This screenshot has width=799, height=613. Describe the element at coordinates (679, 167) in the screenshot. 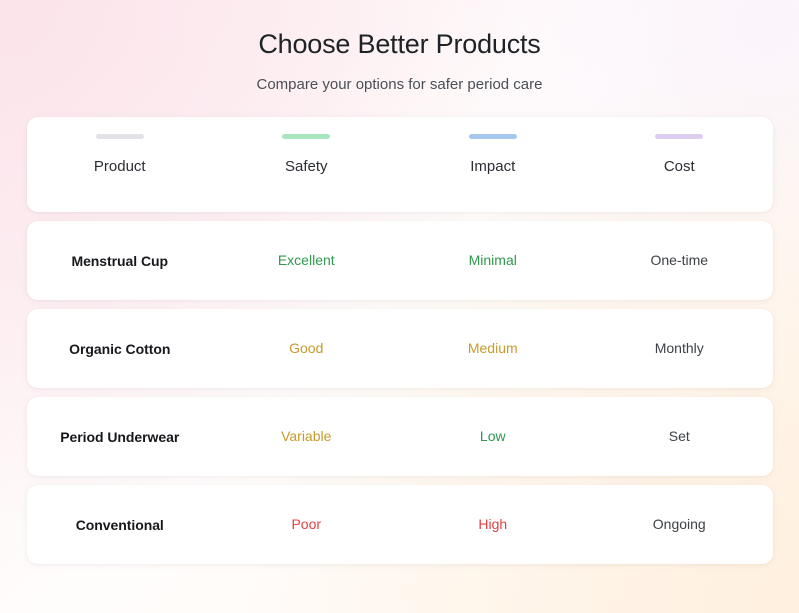

I see `column-header-label: Cost` at that location.